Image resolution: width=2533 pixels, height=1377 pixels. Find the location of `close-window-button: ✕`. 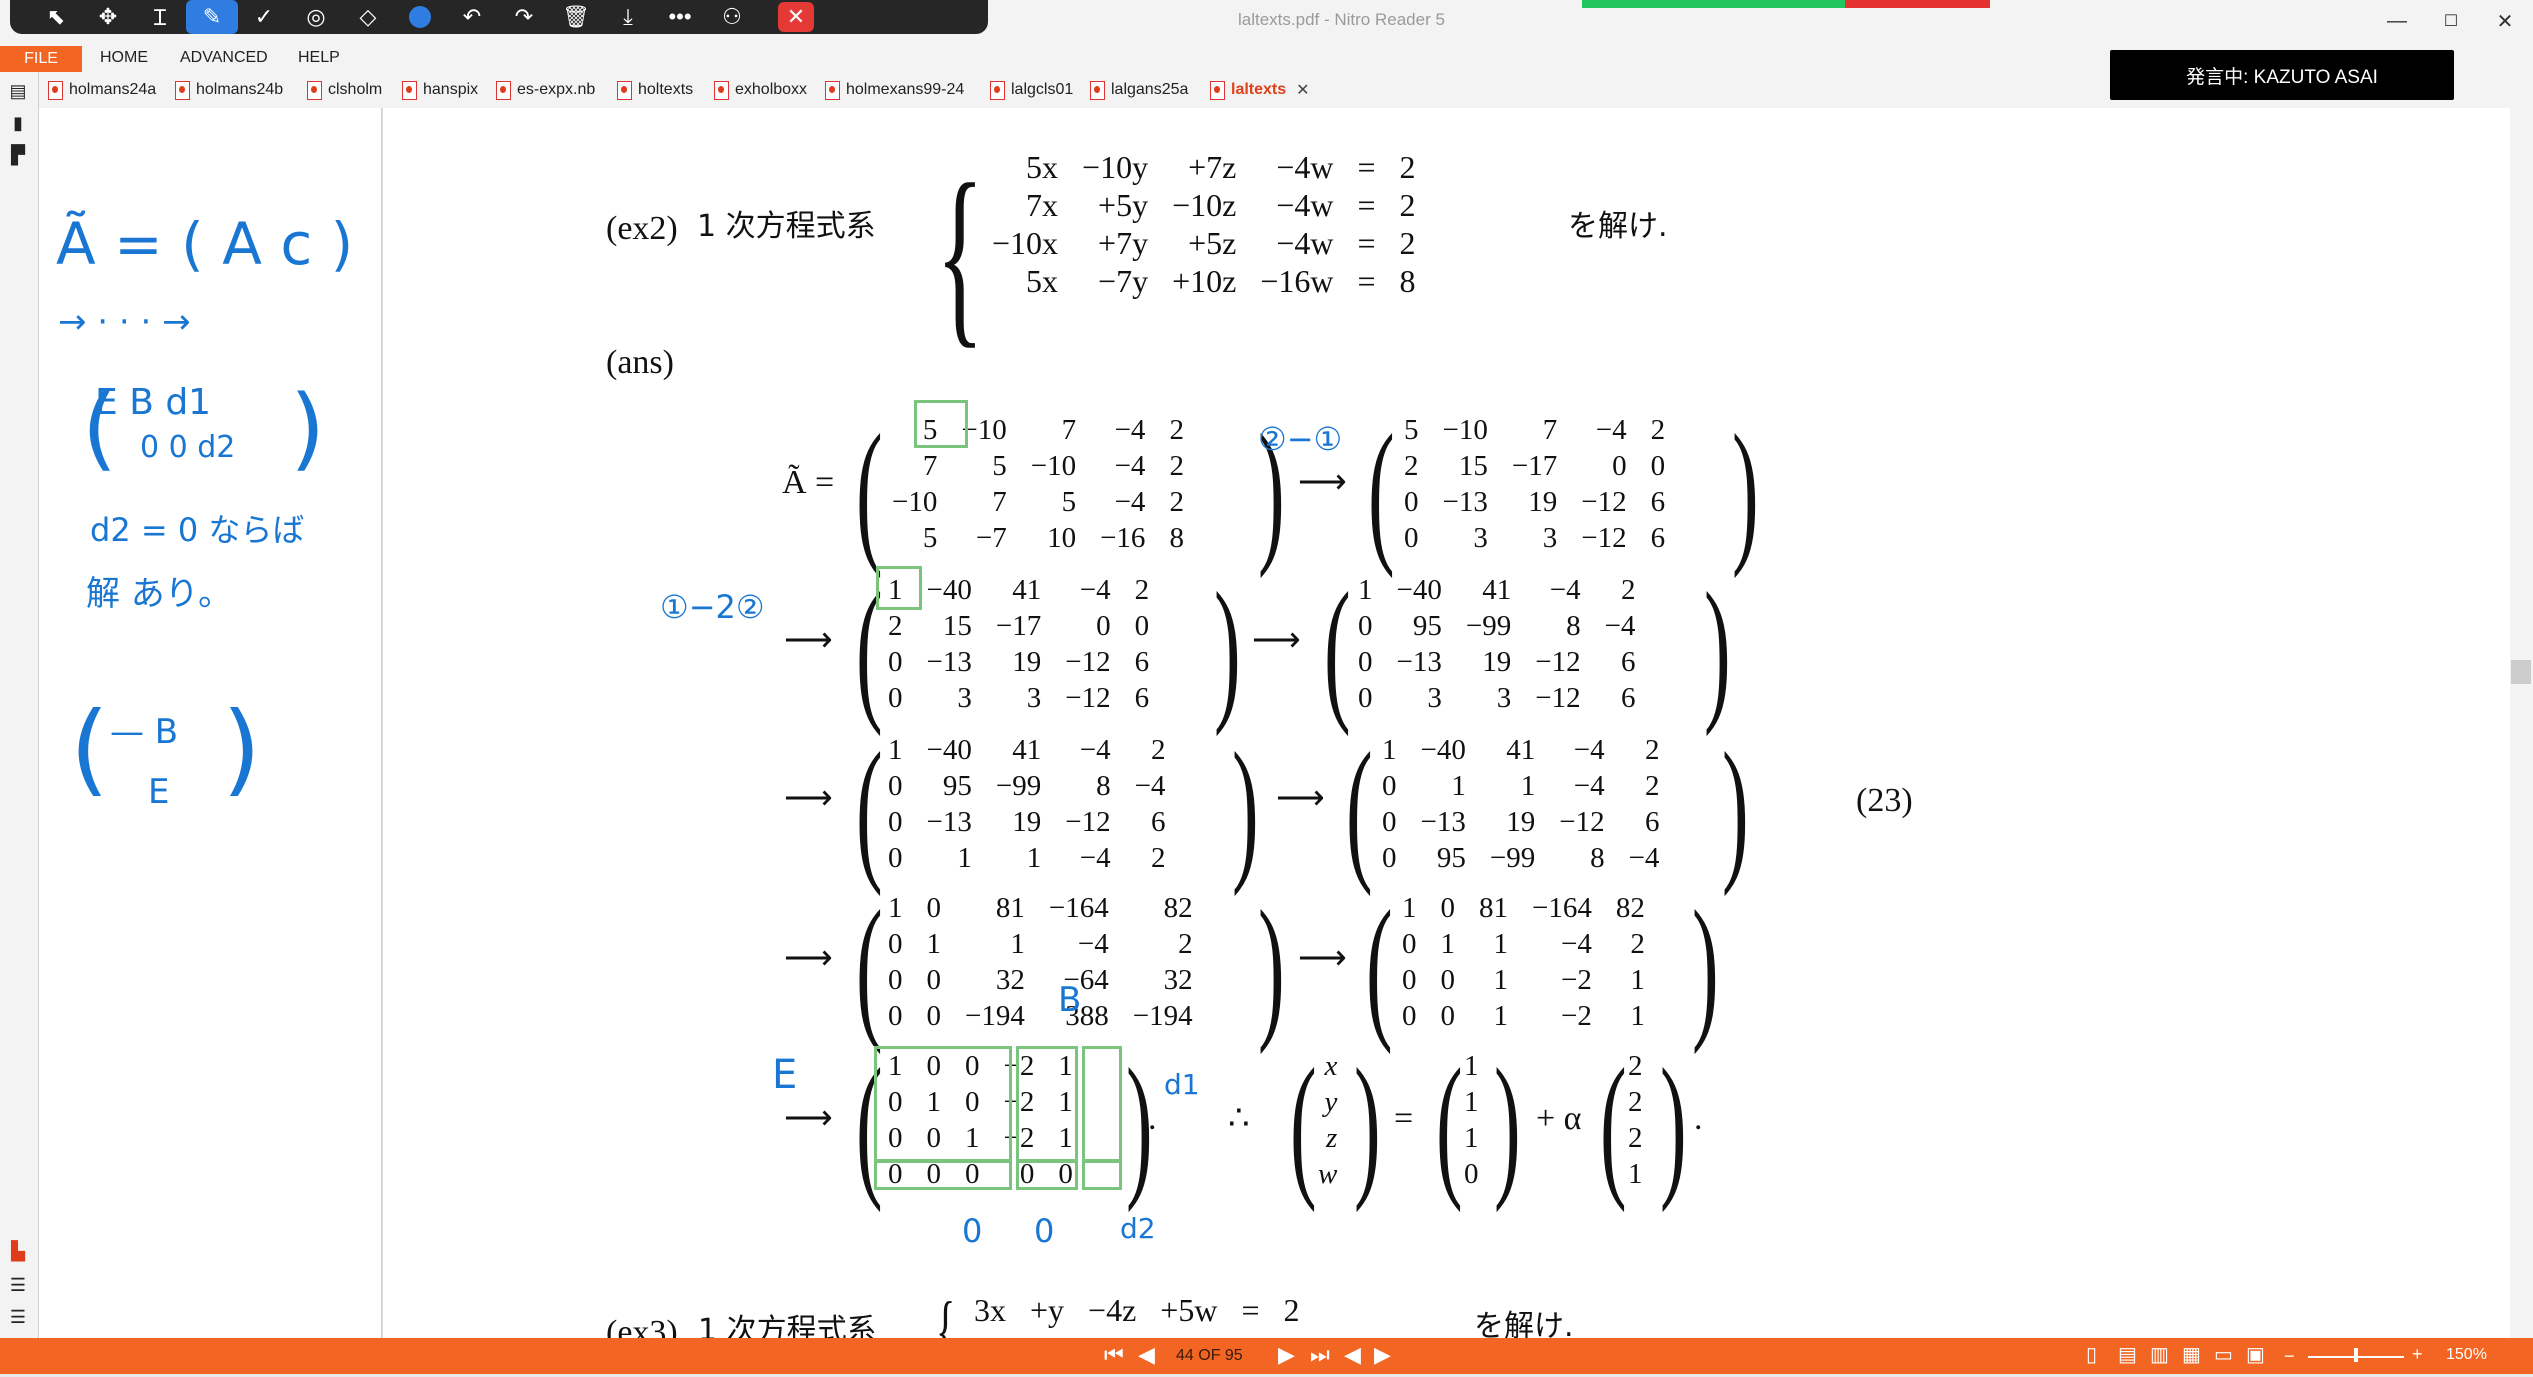

close-window-button: ✕ is located at coordinates (2503, 21).